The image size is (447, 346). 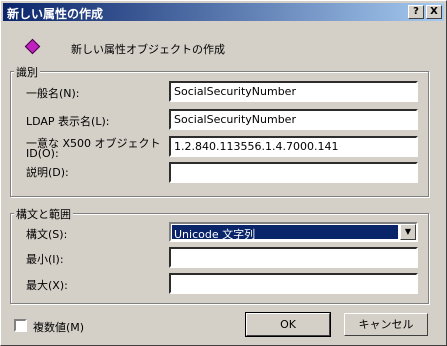 I want to click on syntax-dropdown: Unicode 文字列 ▼, so click(x=293, y=232).